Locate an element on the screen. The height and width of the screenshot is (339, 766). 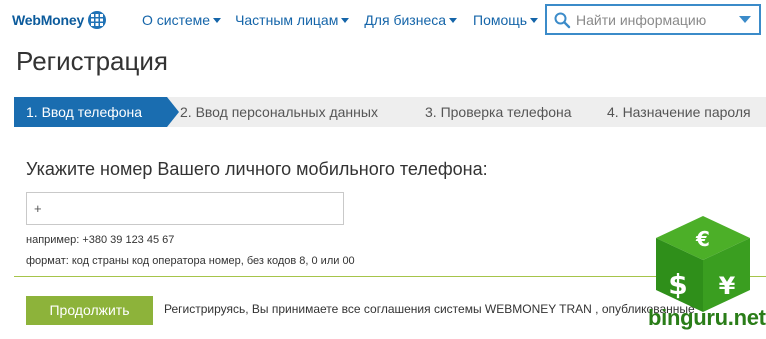
step-password-setup: 4. Назначение пароля is located at coordinates (679, 112).